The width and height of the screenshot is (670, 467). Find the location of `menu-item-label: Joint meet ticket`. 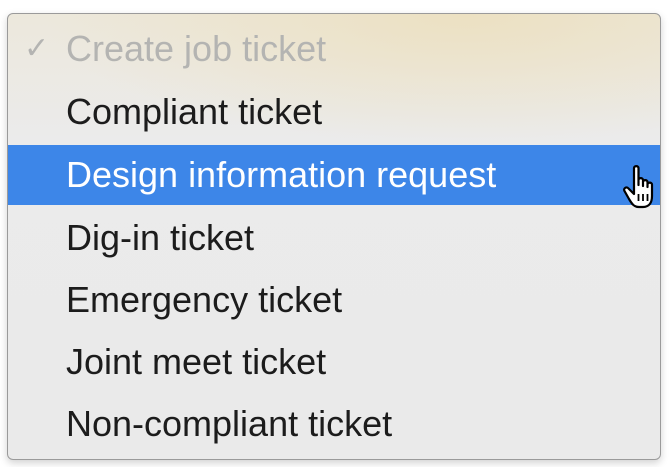

menu-item-label: Joint meet ticket is located at coordinates (196, 361).